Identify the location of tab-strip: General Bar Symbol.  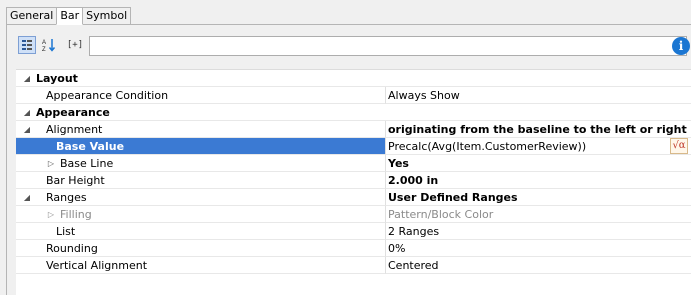
(69, 16).